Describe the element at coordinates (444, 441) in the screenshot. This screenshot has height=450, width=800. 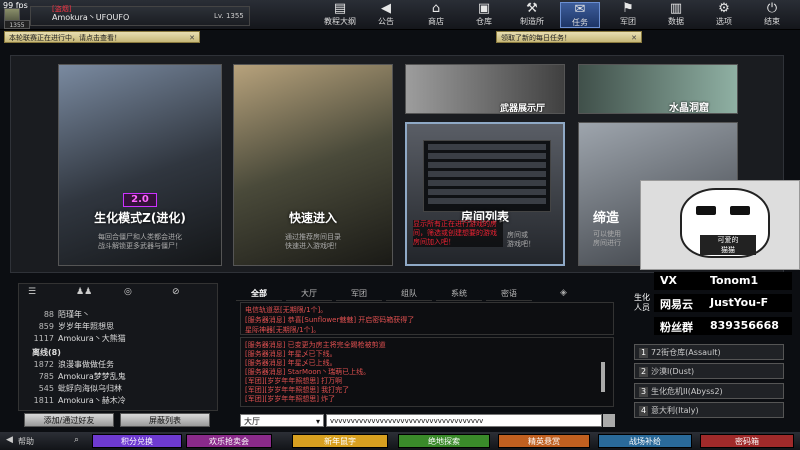
I see `exploration-button: 绝地探索` at that location.